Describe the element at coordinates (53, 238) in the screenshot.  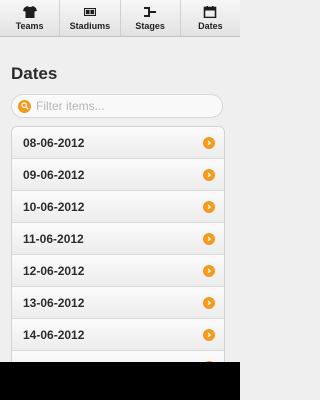
I see `date-label: 11-06-2012` at that location.